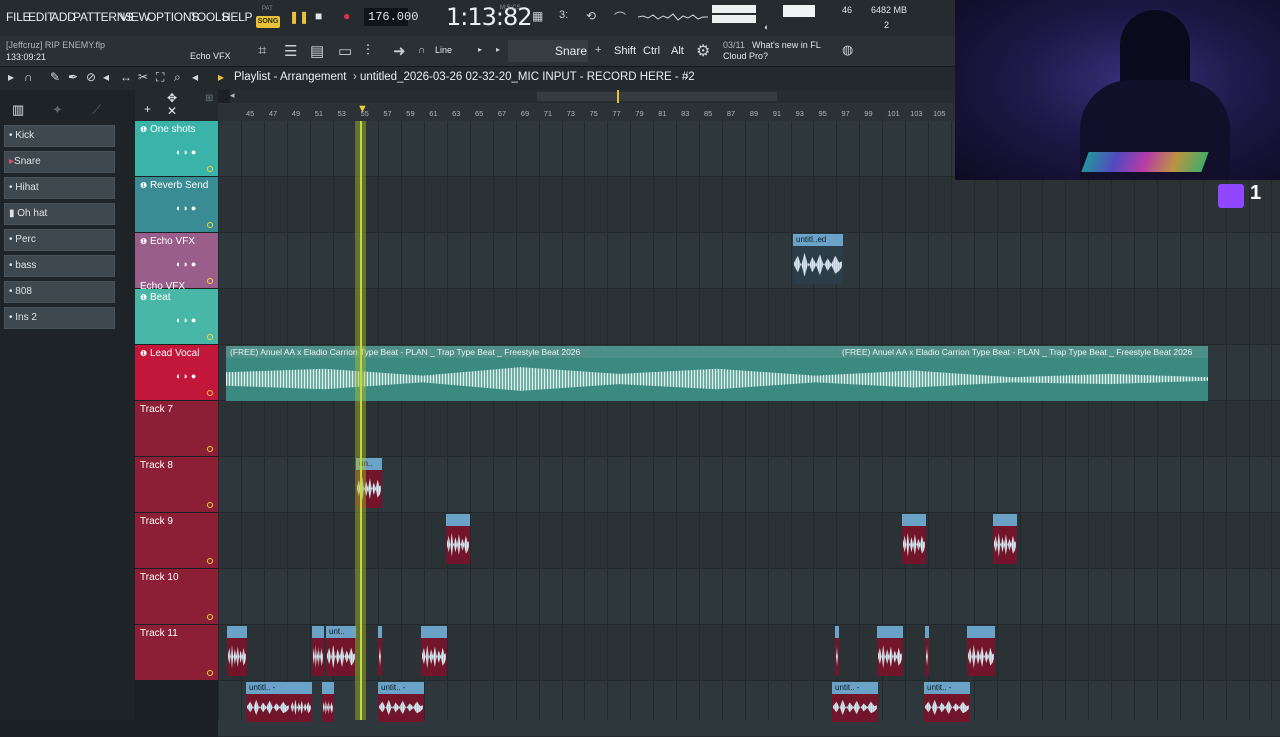  I want to click on track-header: ❶ Lead Vocal ◖ ◗ ●, so click(176, 373).